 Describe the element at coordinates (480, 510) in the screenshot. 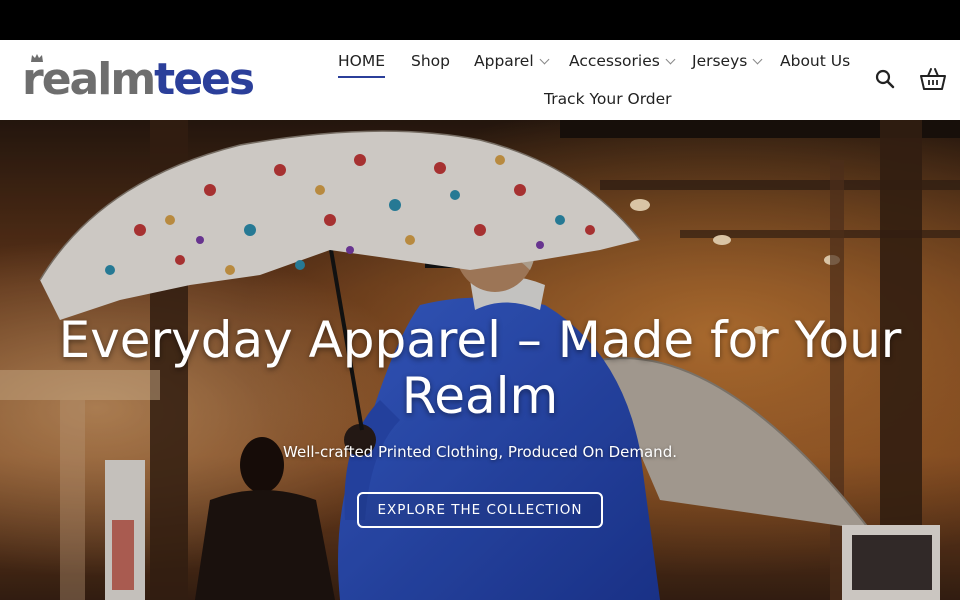

I see `explore-collection-button: EXPLORE THE COLLECTION` at that location.